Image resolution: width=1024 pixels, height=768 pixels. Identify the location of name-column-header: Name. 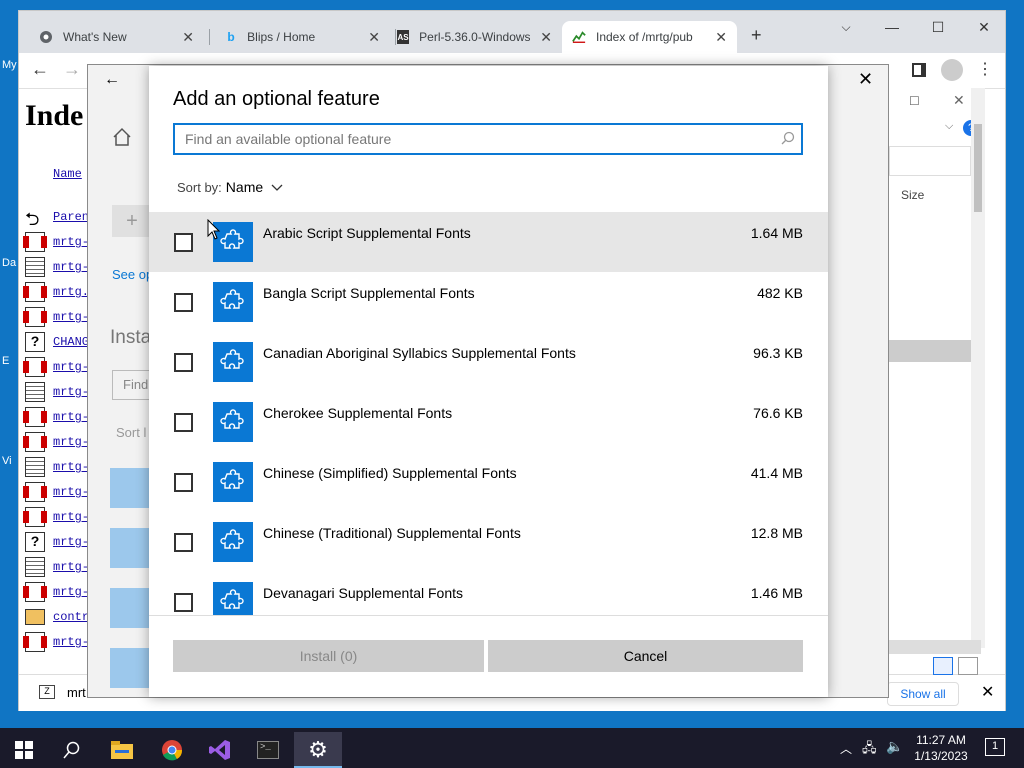
(67, 174).